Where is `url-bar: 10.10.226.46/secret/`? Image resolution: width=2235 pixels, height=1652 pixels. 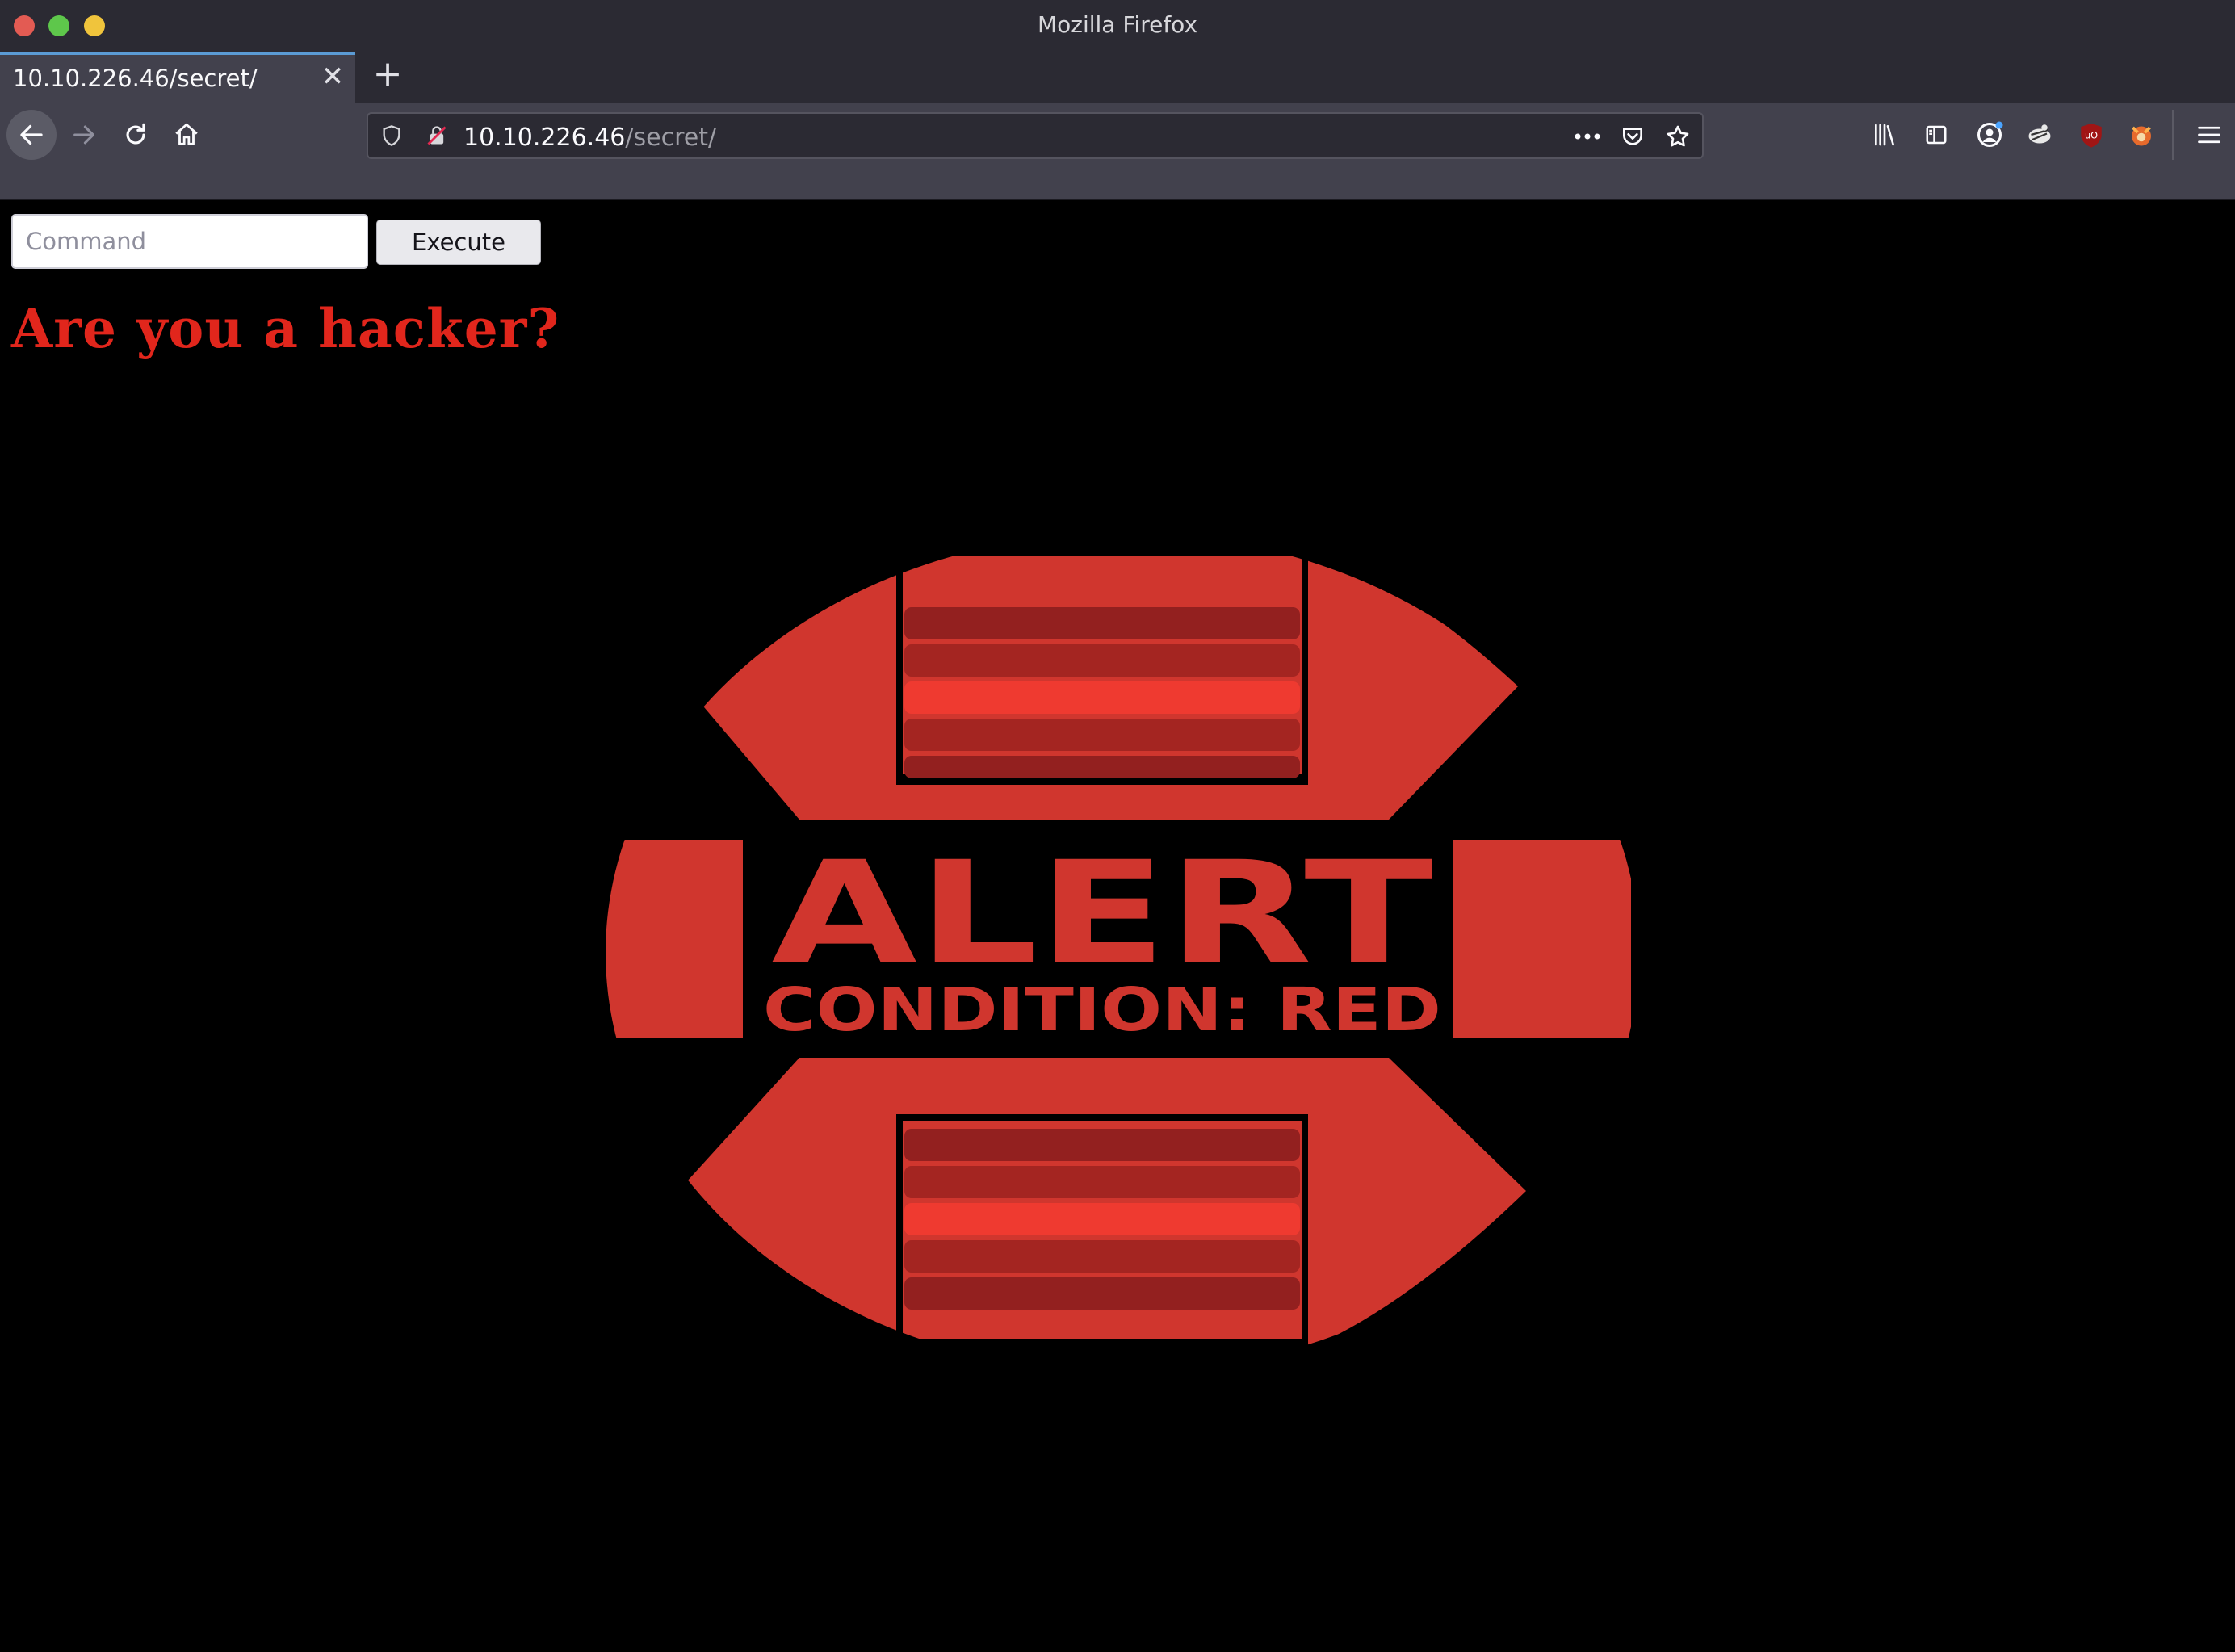
url-bar: 10.10.226.46/secret/ is located at coordinates (1035, 135).